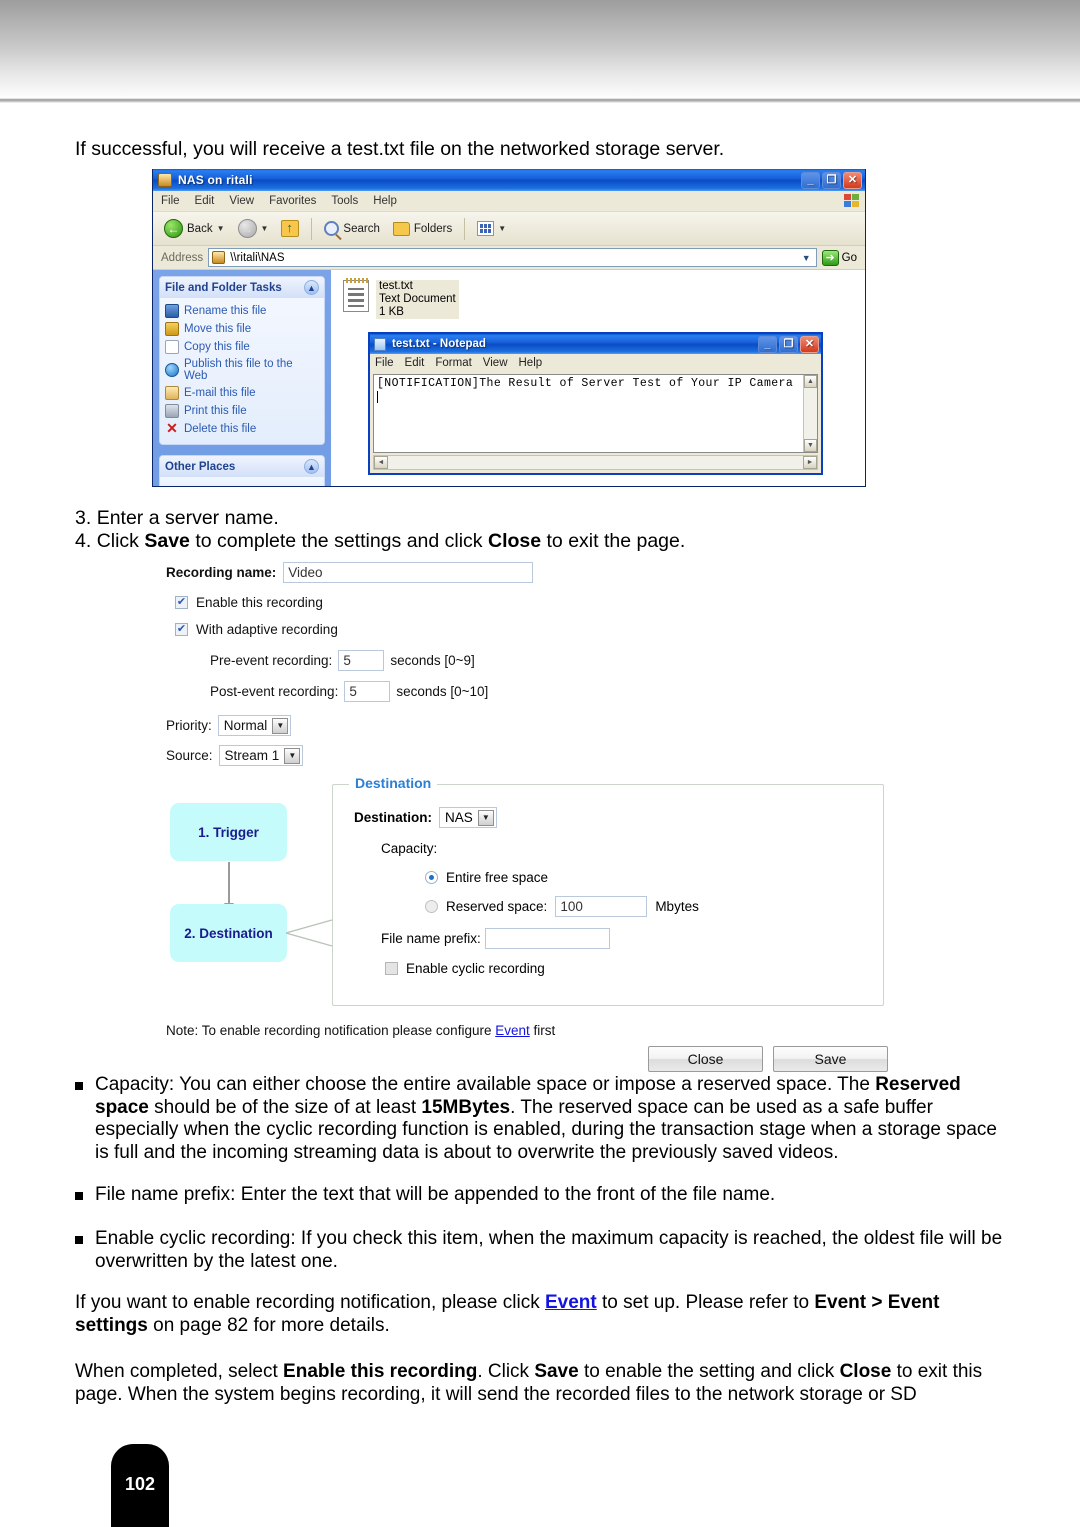 The image size is (1080, 1527). I want to click on reserved-space-row: Reserved space: 100 Mbytes, so click(654, 906).